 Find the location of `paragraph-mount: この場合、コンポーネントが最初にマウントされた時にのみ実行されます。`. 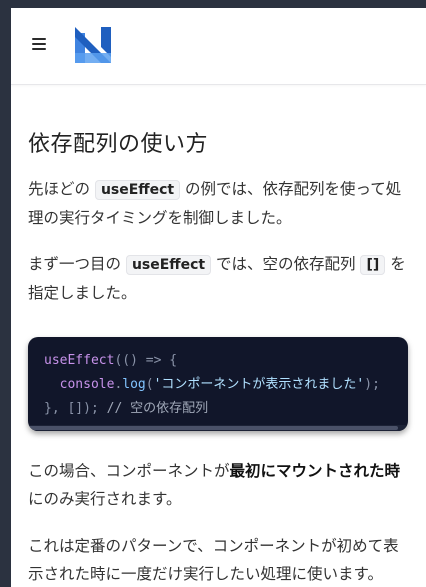

paragraph-mount: この場合、コンポーネントが最初にマウントされた時にのみ実行されます。 is located at coordinates (218, 485).